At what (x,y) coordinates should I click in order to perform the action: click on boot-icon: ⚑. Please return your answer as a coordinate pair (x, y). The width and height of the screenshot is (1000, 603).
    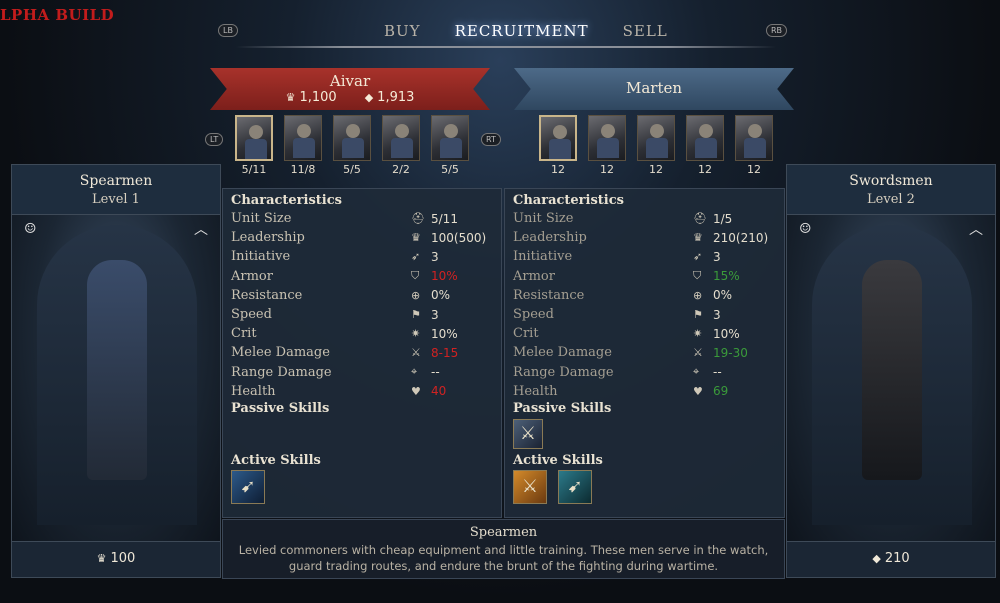
    Looking at the image, I should click on (416, 315).